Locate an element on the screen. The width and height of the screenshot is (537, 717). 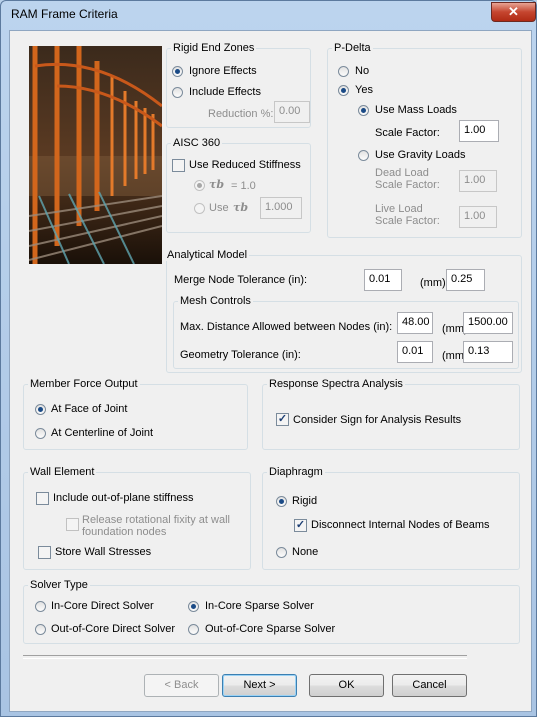
use-mass-loads-radio is located at coordinates (363, 110).